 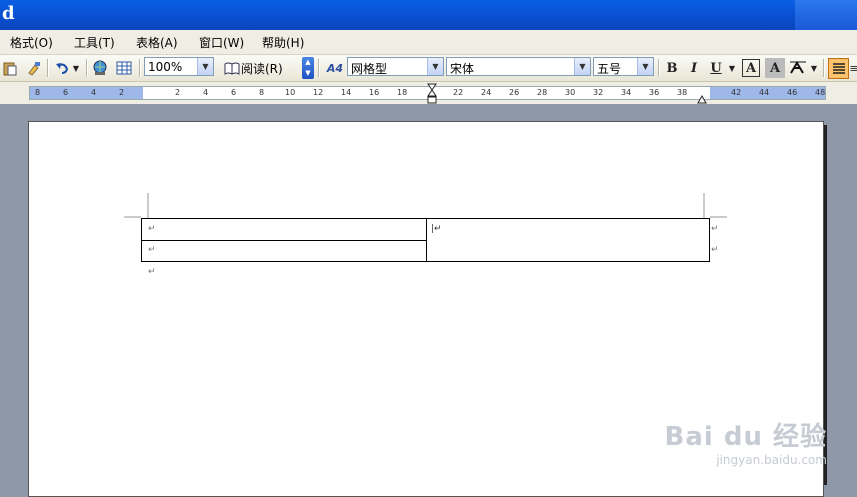 What do you see at coordinates (771, 460) in the screenshot?
I see `watermark-url: jingyan.baidu.com` at bounding box center [771, 460].